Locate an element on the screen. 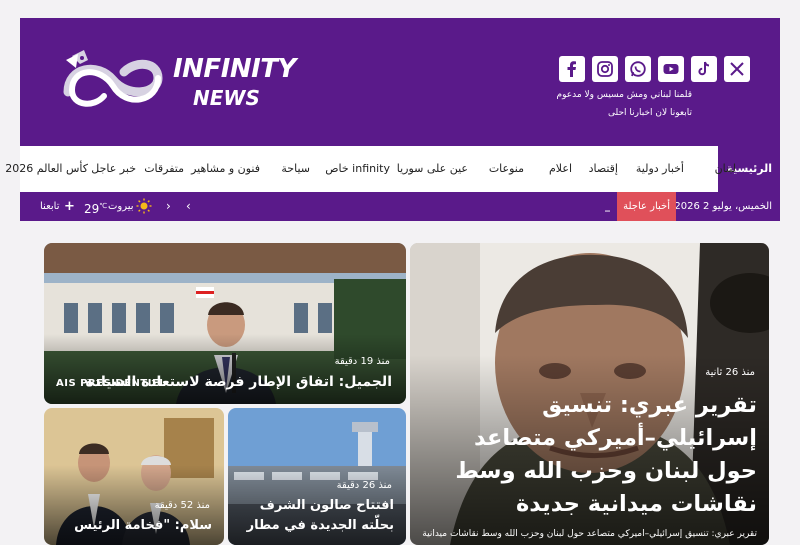  weather-temp: 29℃ is located at coordinates (95, 206).